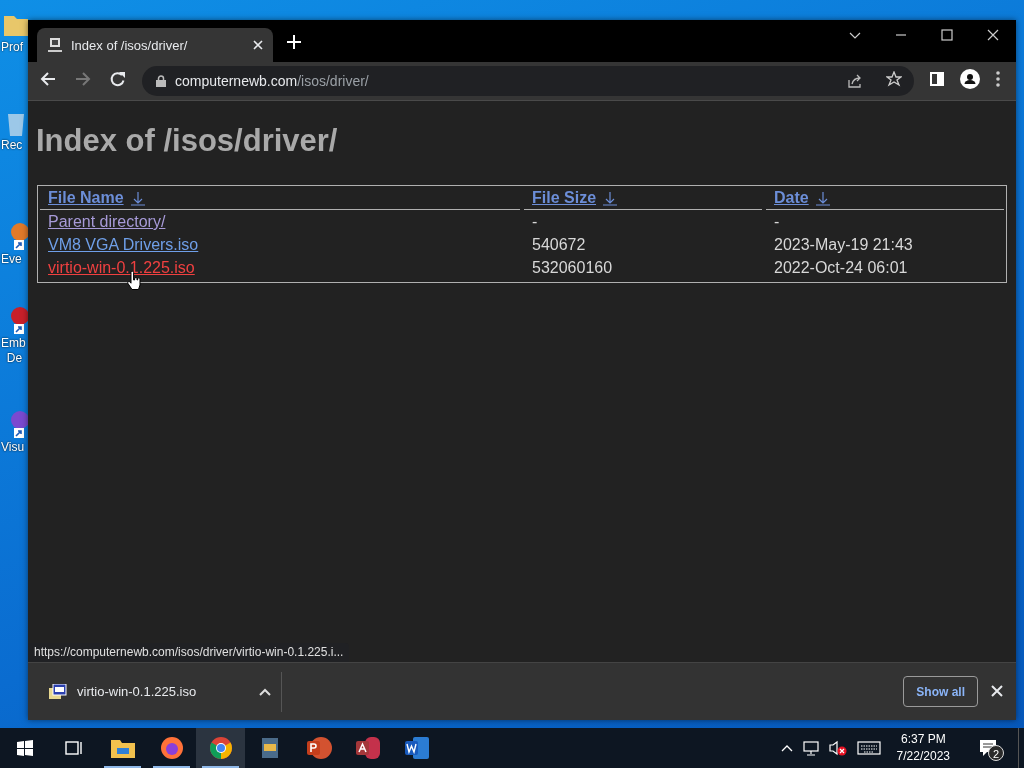 Image resolution: width=1024 pixels, height=768 pixels. Describe the element at coordinates (535, 221) in the screenshot. I see `file-size: -` at that location.